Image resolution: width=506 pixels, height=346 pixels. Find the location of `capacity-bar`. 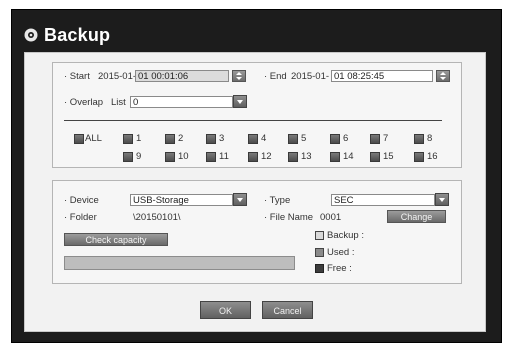

capacity-bar is located at coordinates (179, 263).